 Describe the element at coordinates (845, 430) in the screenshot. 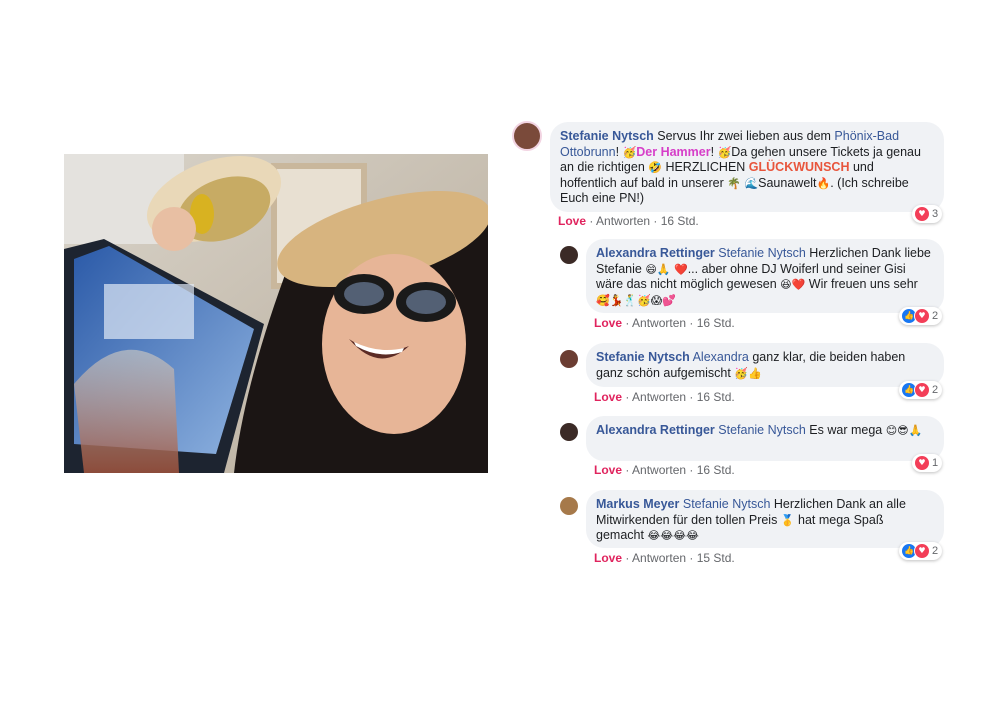

I see `comment-text: Es war mega` at that location.